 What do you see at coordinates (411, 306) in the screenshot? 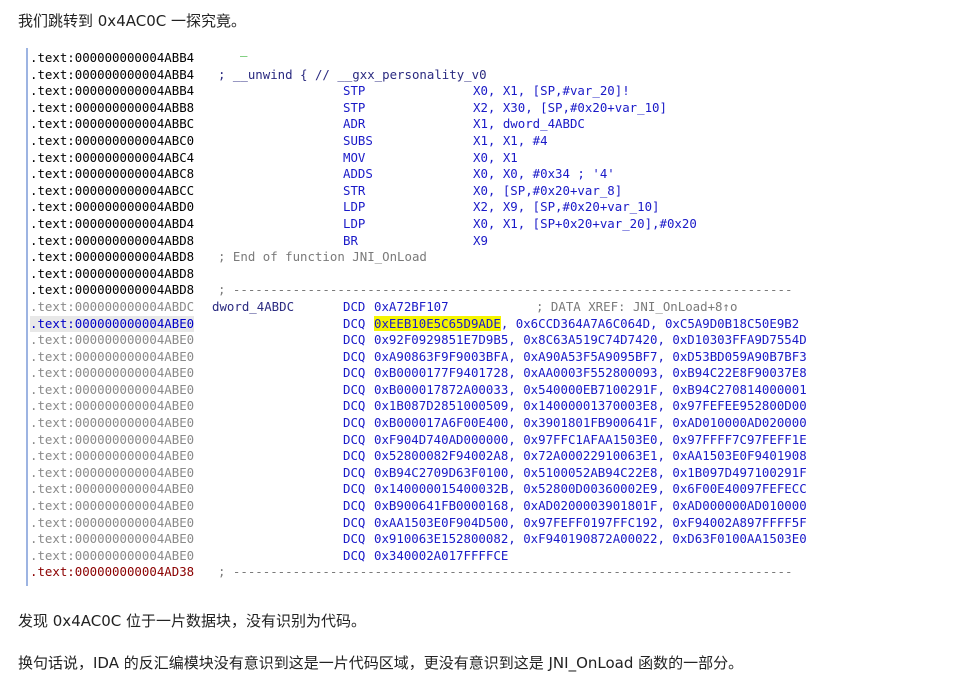
I see `data-value: 0xA72BF107` at bounding box center [411, 306].